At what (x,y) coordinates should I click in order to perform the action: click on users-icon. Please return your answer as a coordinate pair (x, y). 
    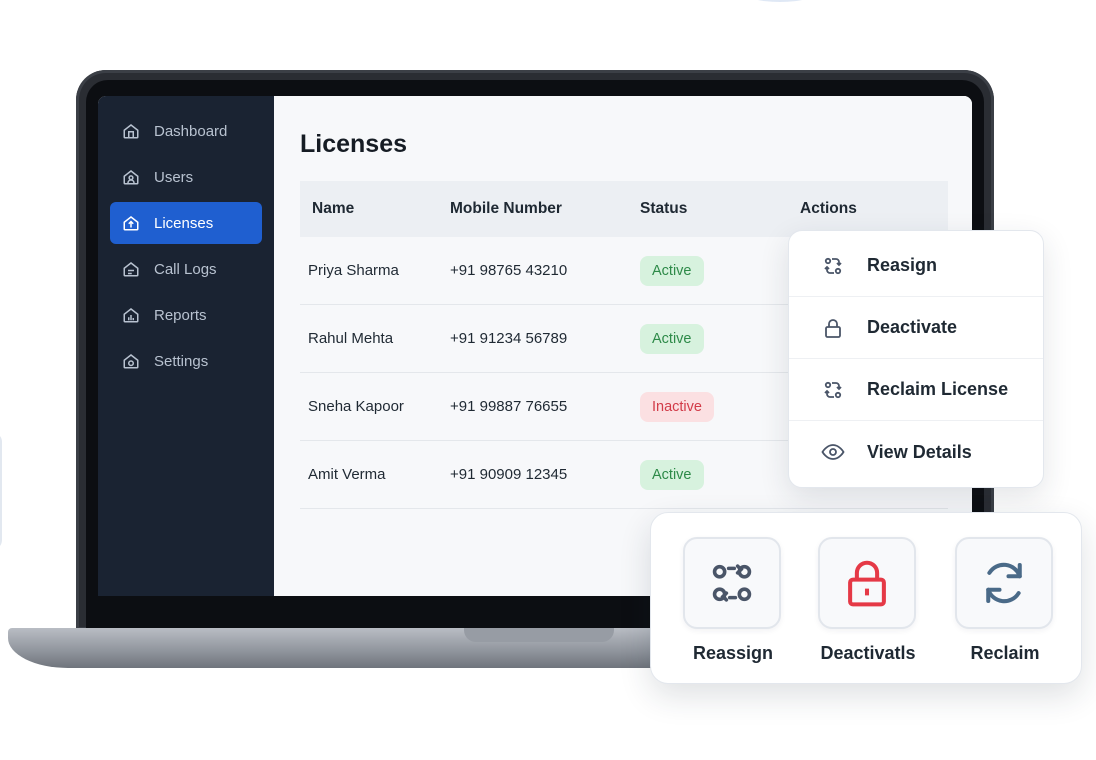
    Looking at the image, I should click on (131, 177).